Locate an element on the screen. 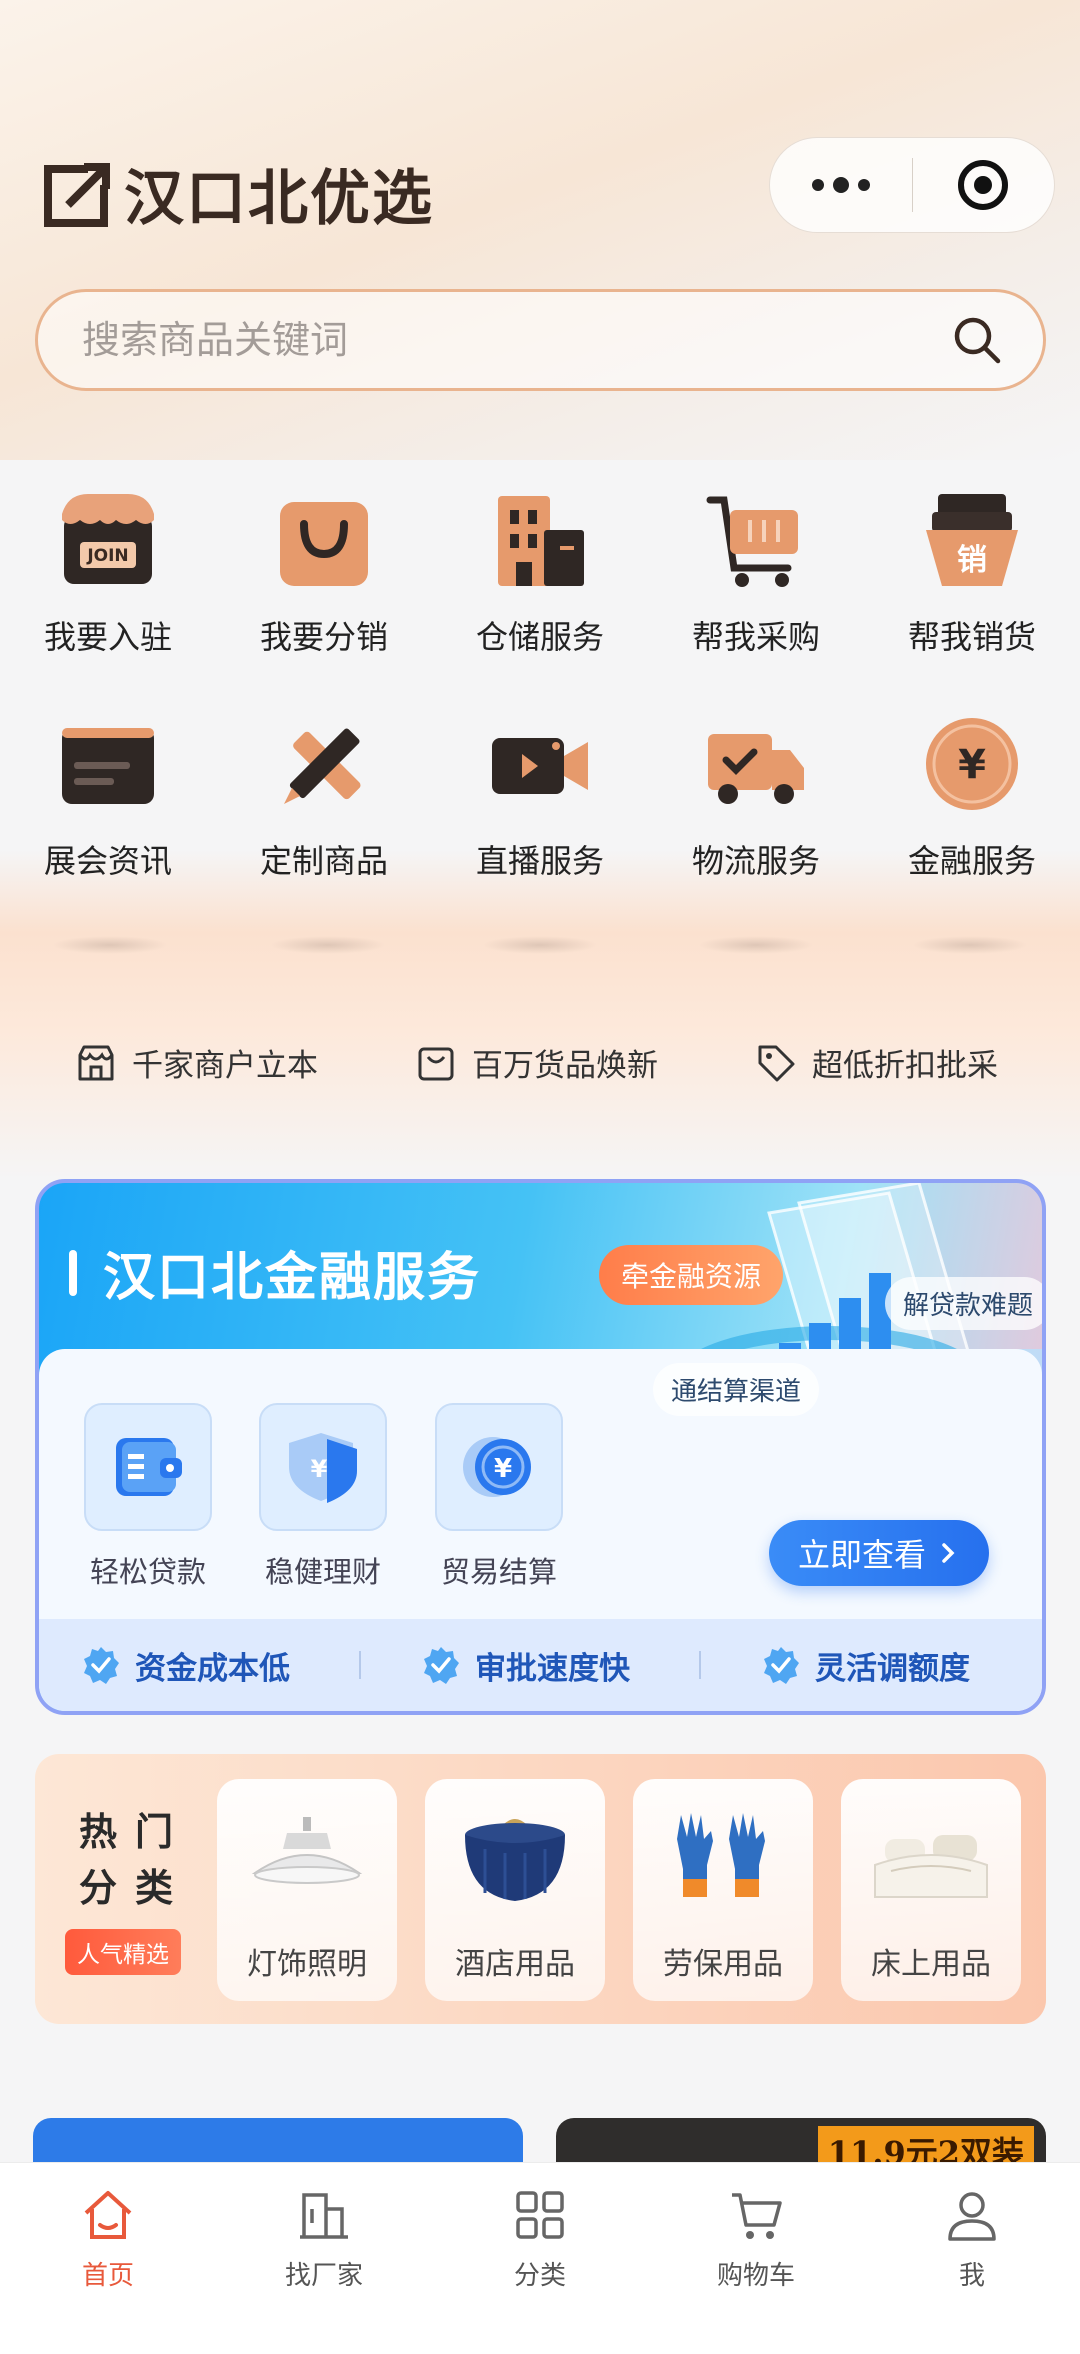 Image resolution: width=1080 pixels, height=2354 pixels. service-custom: 定制商品 is located at coordinates (324, 826).